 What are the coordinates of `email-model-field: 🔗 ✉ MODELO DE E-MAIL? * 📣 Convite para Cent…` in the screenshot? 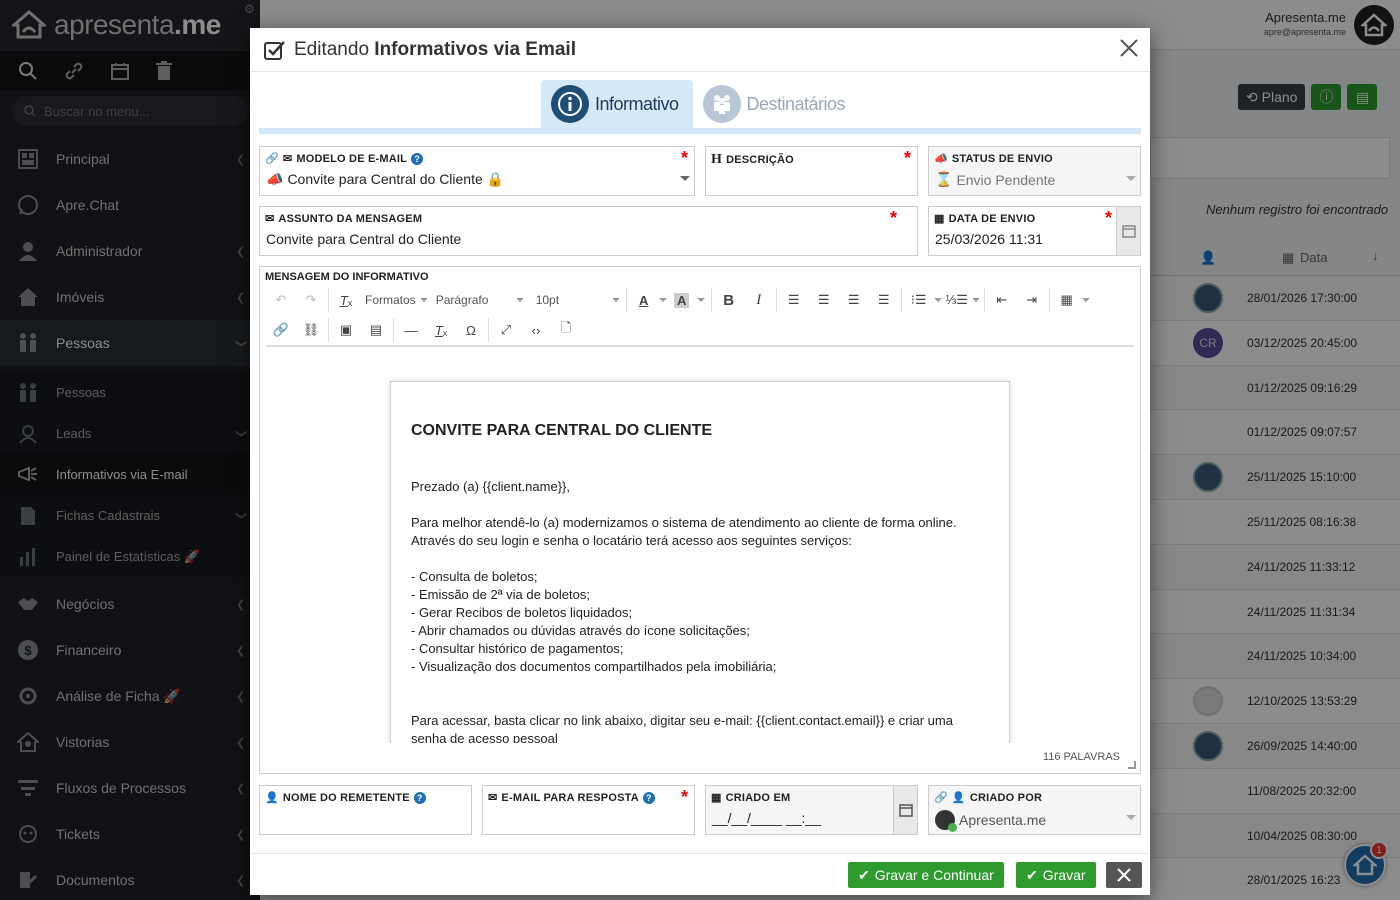 It's located at (477, 171).